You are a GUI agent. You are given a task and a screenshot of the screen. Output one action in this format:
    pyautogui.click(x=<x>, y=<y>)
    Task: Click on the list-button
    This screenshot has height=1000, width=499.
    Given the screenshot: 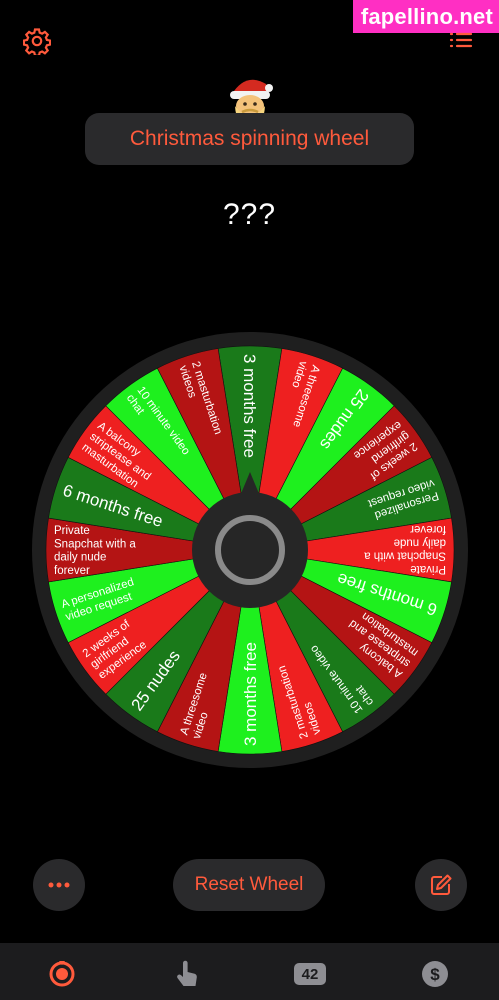 What is the action you would take?
    pyautogui.click(x=461, y=40)
    